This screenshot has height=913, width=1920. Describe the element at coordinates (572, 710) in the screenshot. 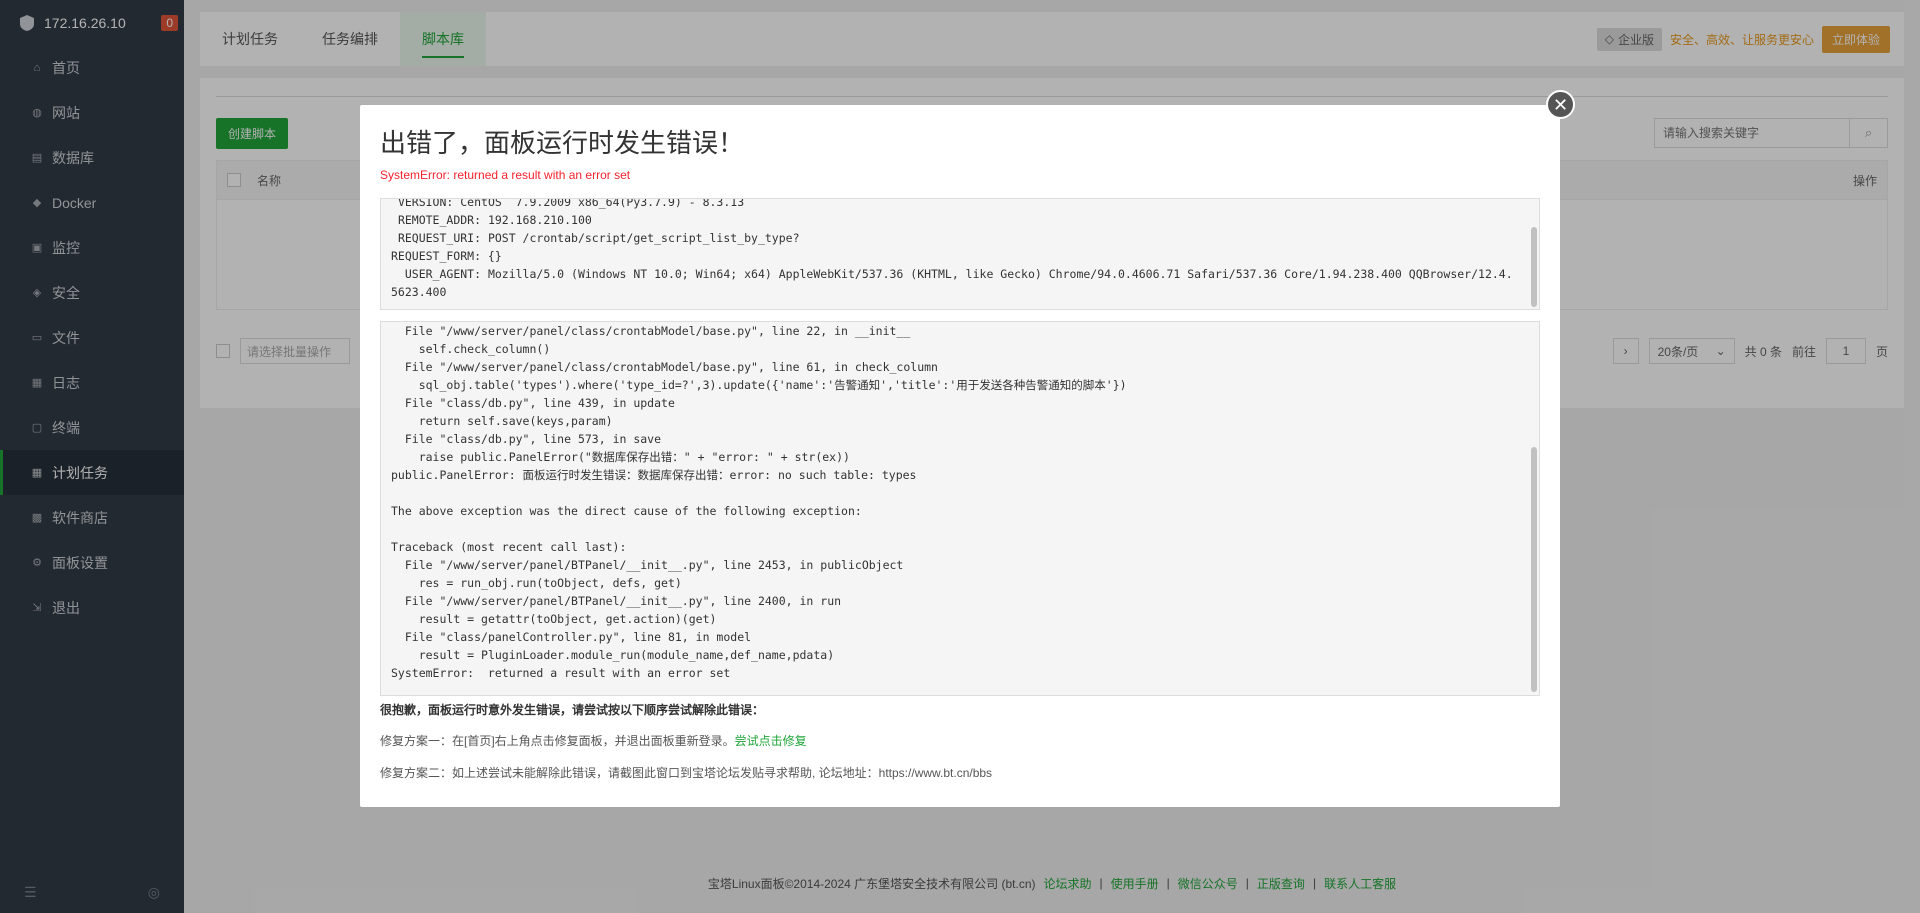

I see `error-hint: 很抱歉，面板运行时意外发生错误，请尝试按以下顺序尝试解除此错误：` at that location.